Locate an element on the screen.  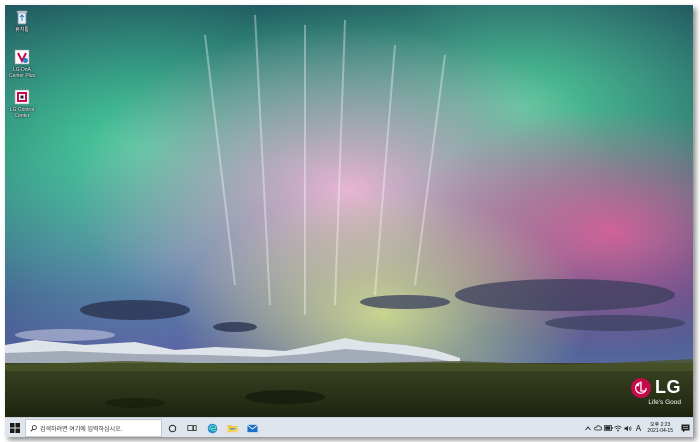
recycle-bin-icon is located at coordinates (22, 17).